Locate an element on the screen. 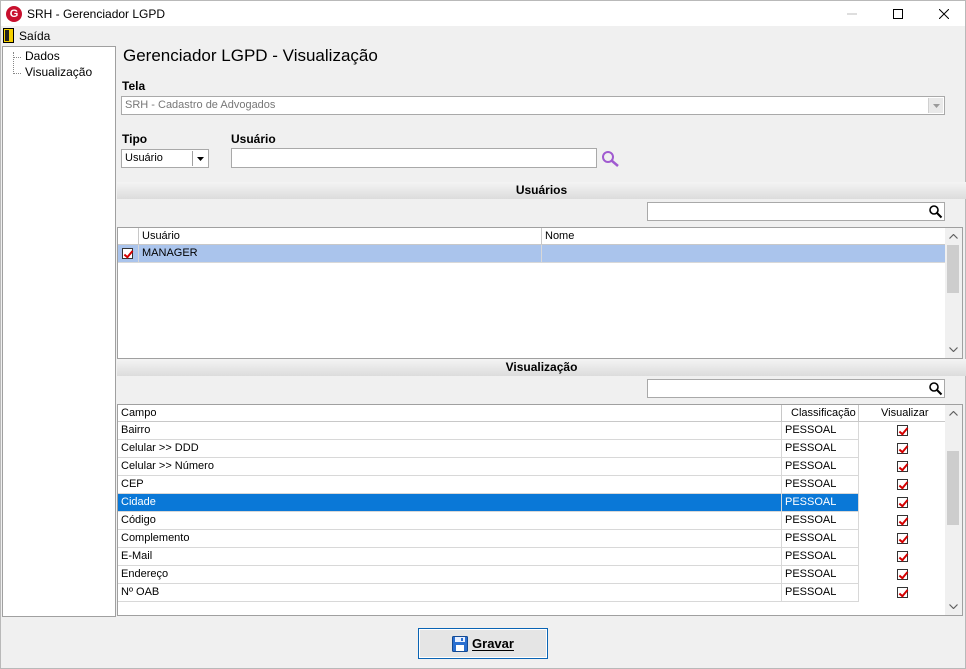 The height and width of the screenshot is (669, 966). header-campo: Campo is located at coordinates (450, 413).